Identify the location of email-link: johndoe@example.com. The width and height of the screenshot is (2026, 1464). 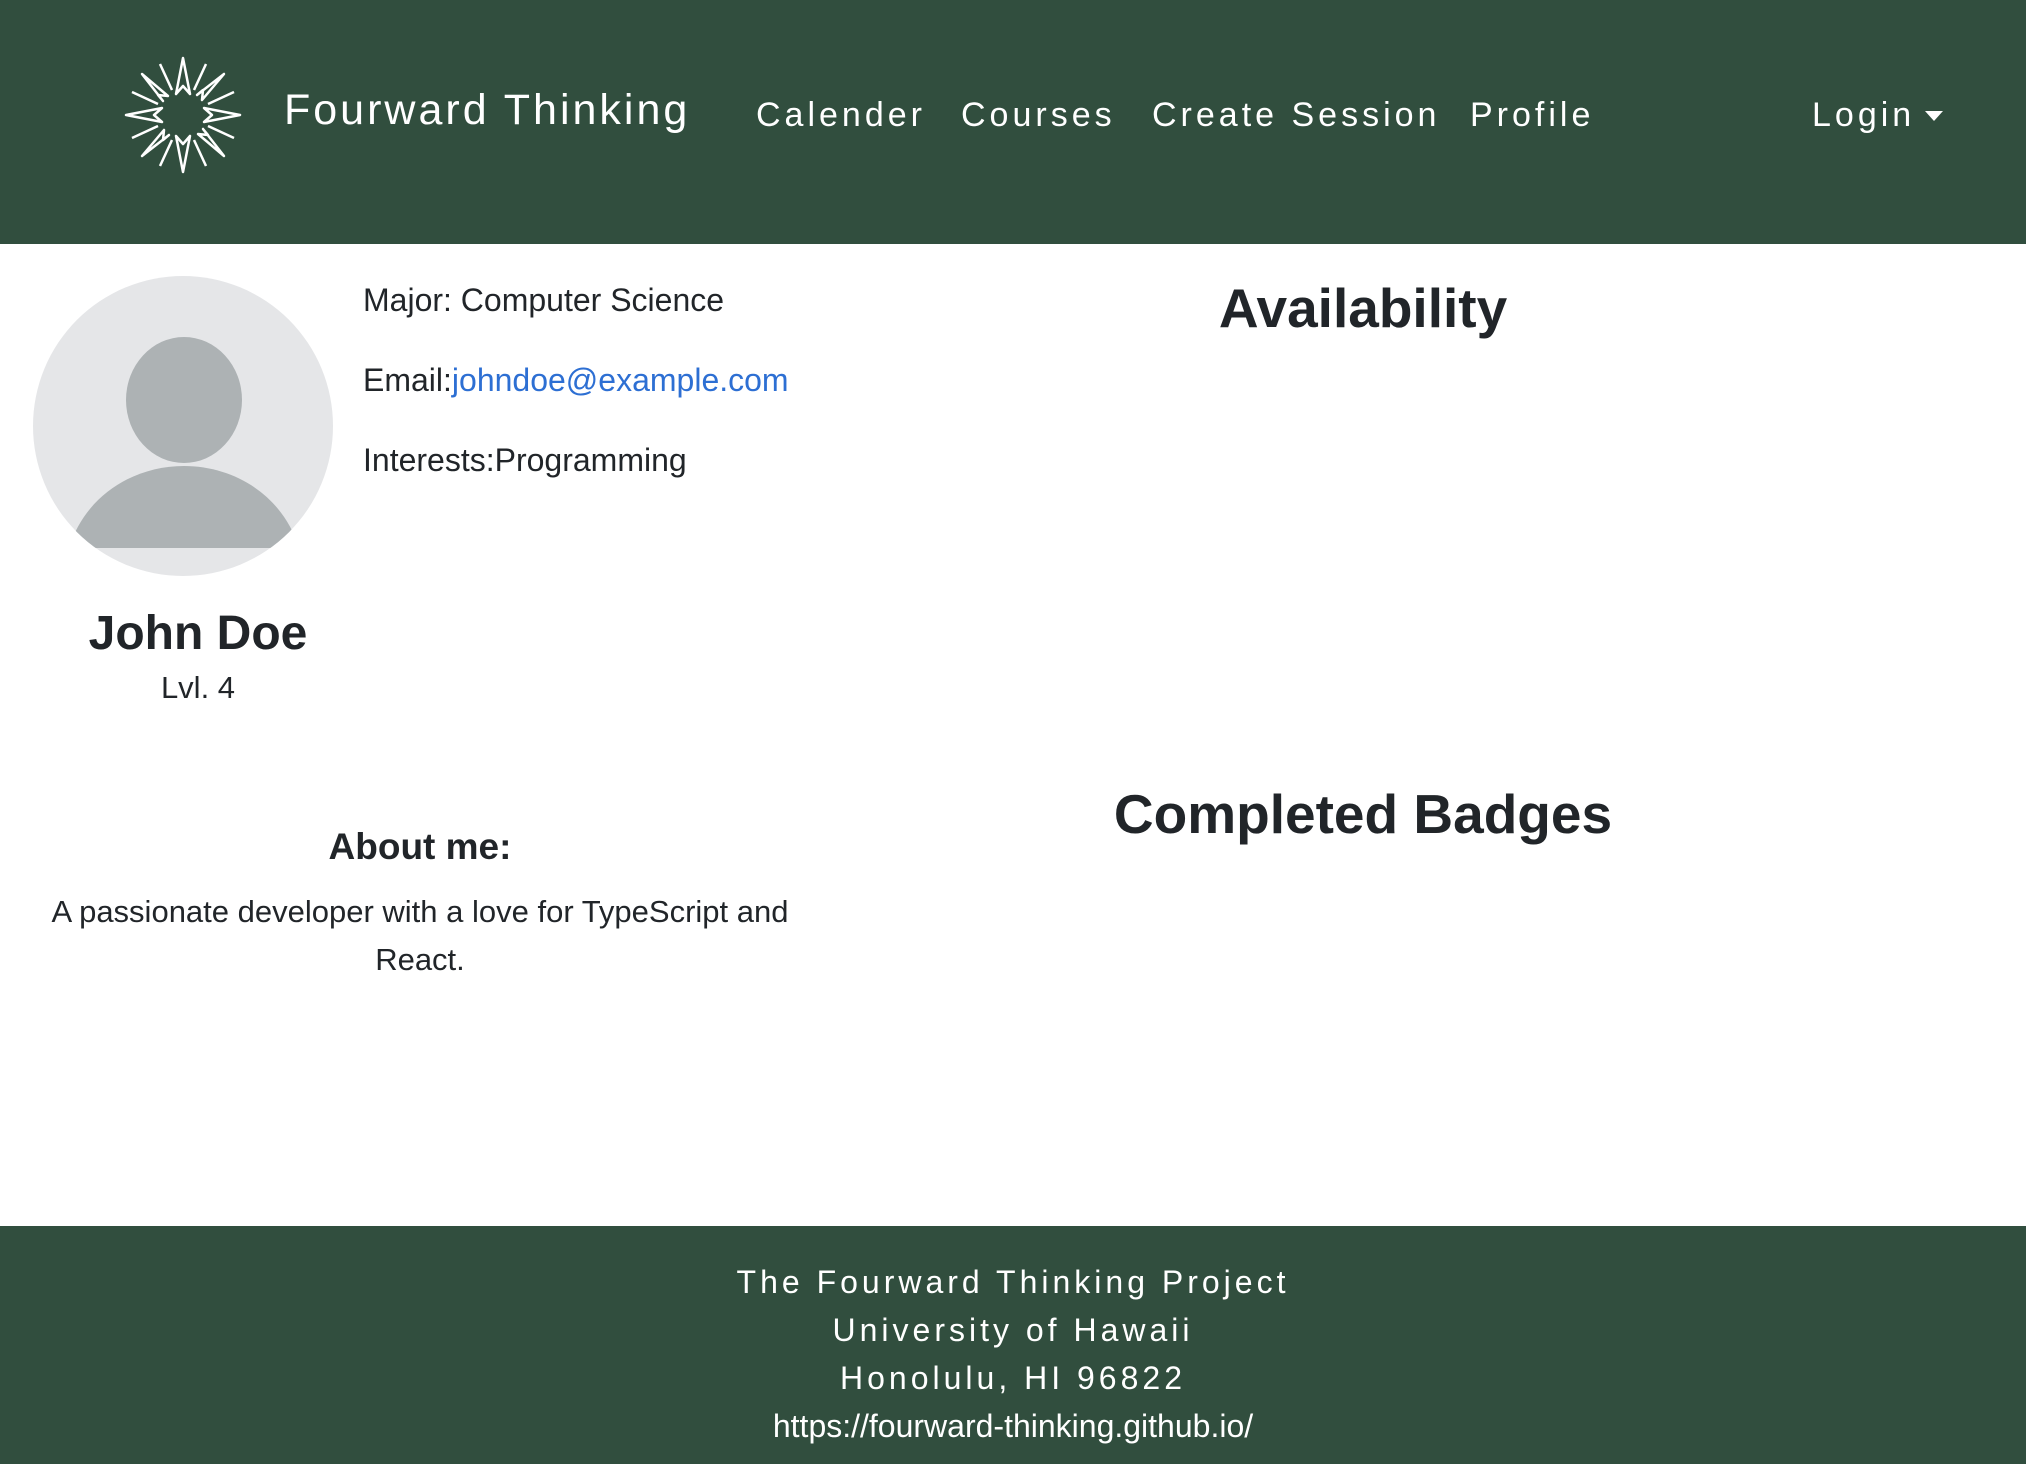
(620, 380).